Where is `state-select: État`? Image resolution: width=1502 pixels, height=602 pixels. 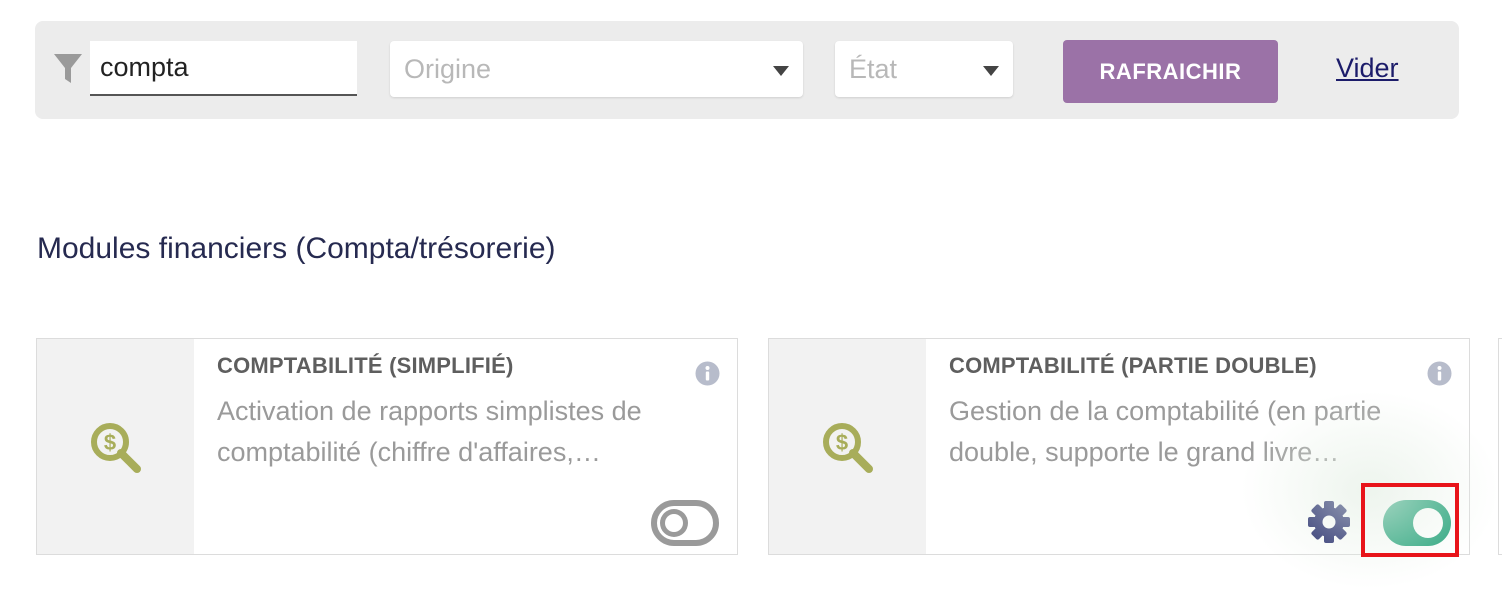
state-select: État is located at coordinates (924, 69).